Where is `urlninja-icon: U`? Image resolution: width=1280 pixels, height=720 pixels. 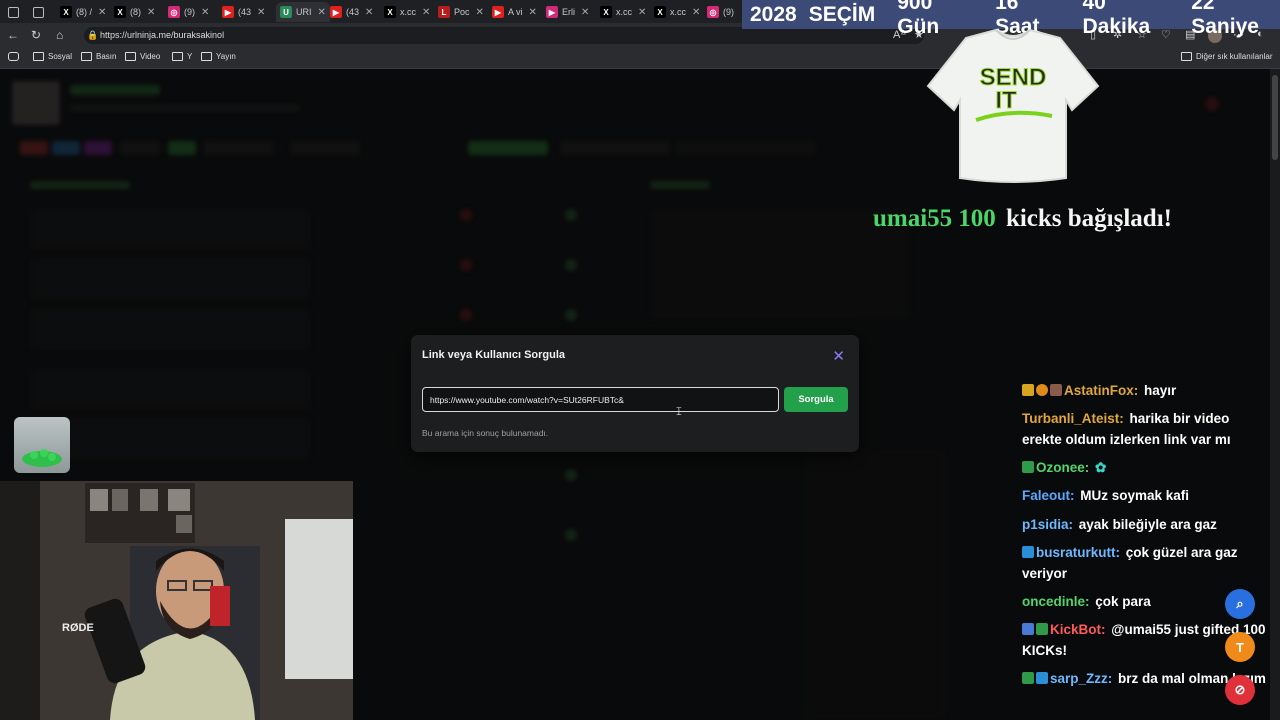 urlninja-icon: U is located at coordinates (286, 12).